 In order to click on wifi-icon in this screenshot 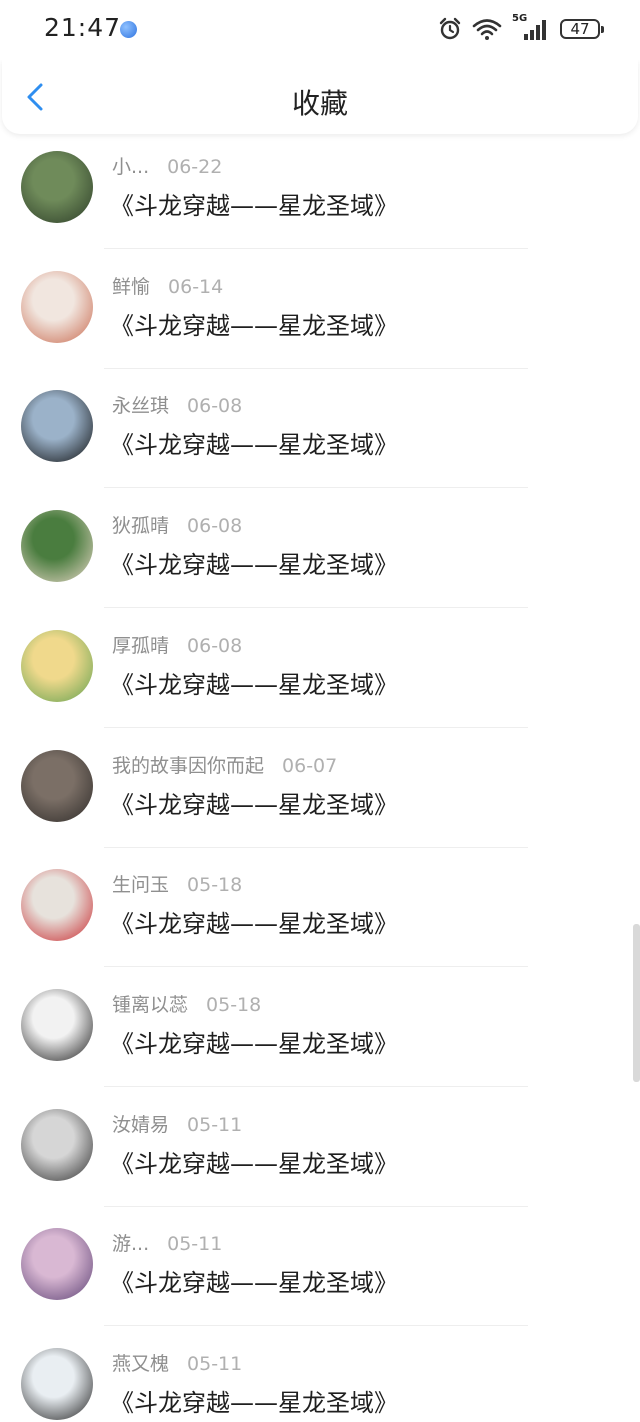, I will do `click(487, 29)`.